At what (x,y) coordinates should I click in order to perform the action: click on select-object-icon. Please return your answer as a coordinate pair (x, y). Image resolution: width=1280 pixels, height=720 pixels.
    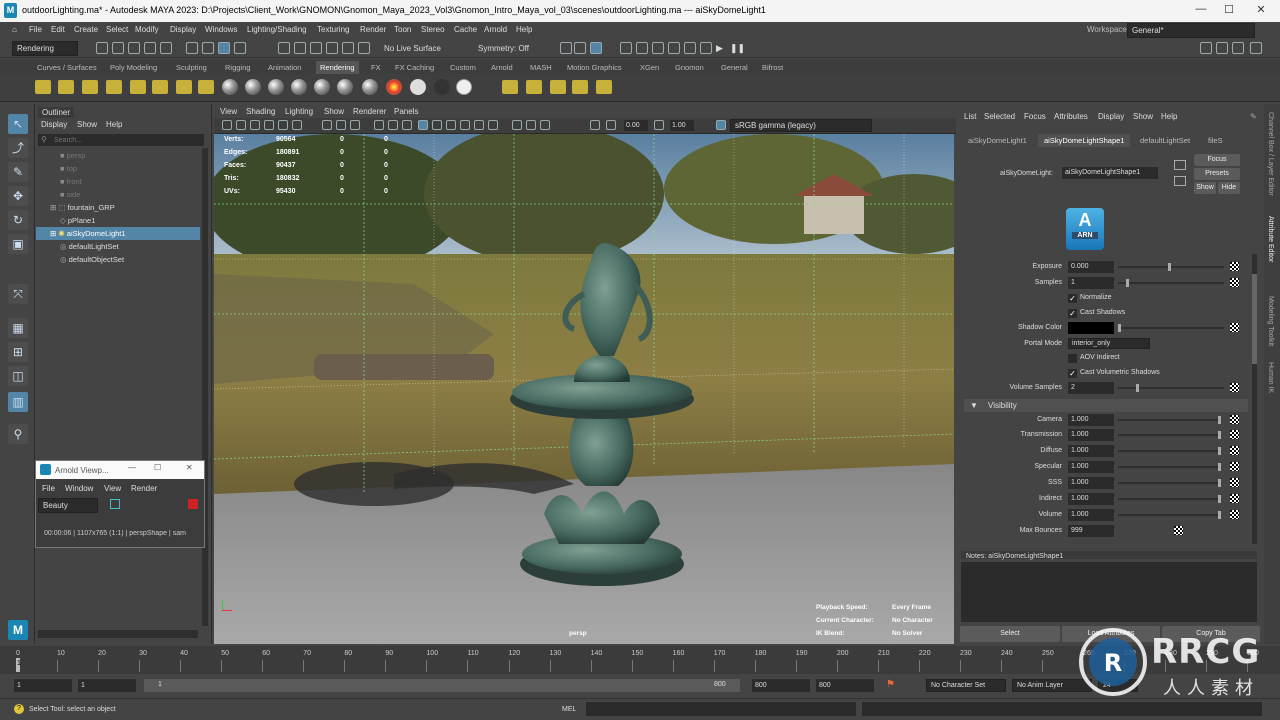
    Looking at the image, I should click on (208, 48).